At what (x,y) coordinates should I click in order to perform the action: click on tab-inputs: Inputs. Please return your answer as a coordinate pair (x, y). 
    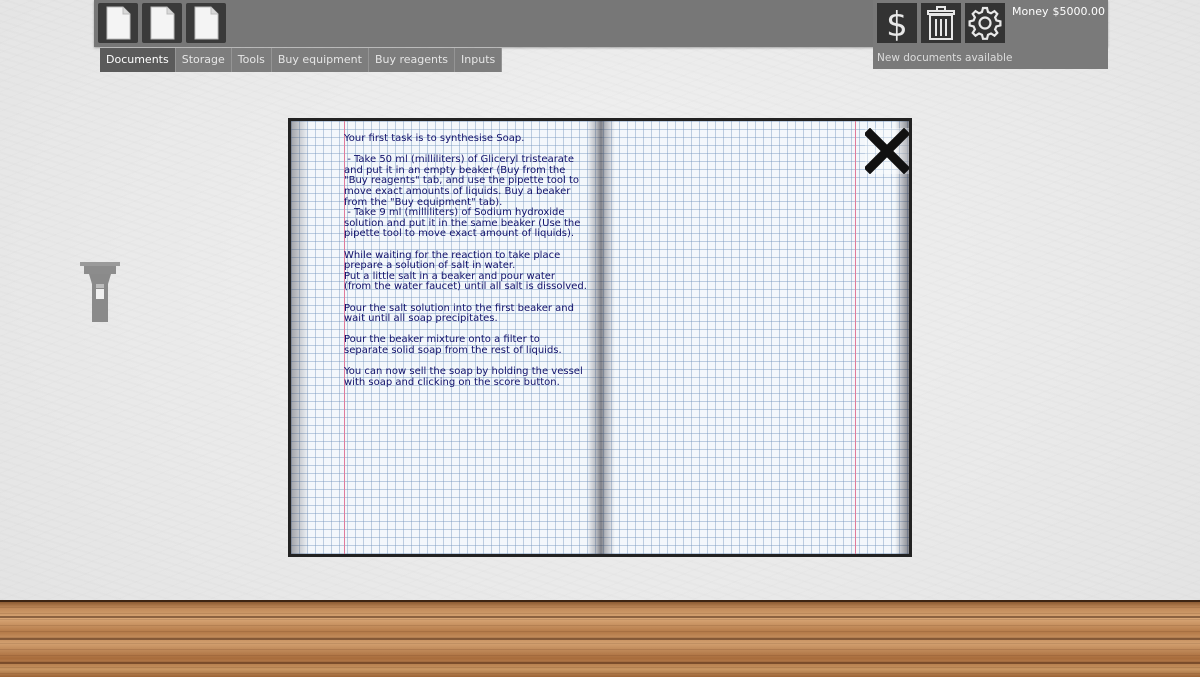
    Looking at the image, I should click on (479, 60).